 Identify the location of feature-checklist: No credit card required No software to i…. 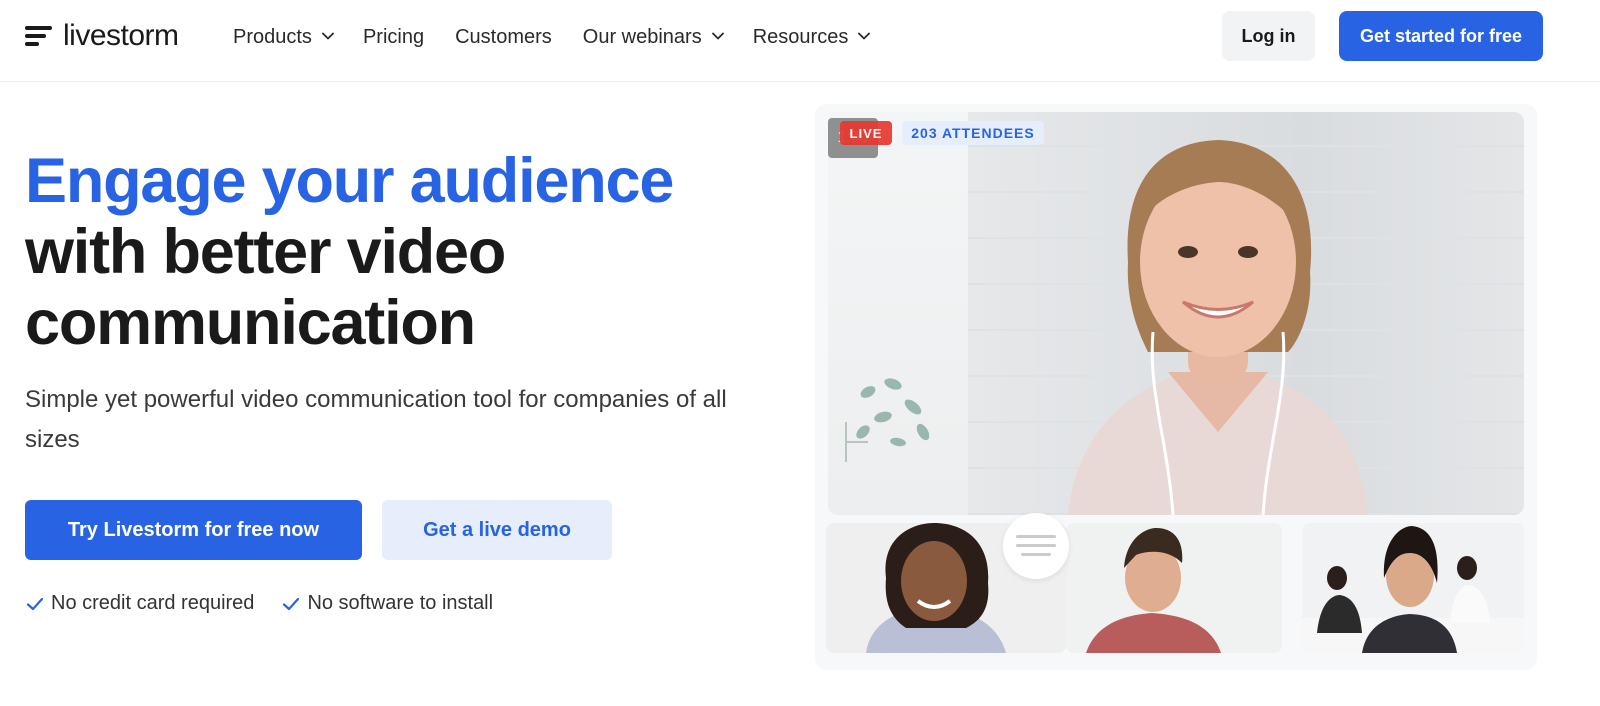
(272, 603).